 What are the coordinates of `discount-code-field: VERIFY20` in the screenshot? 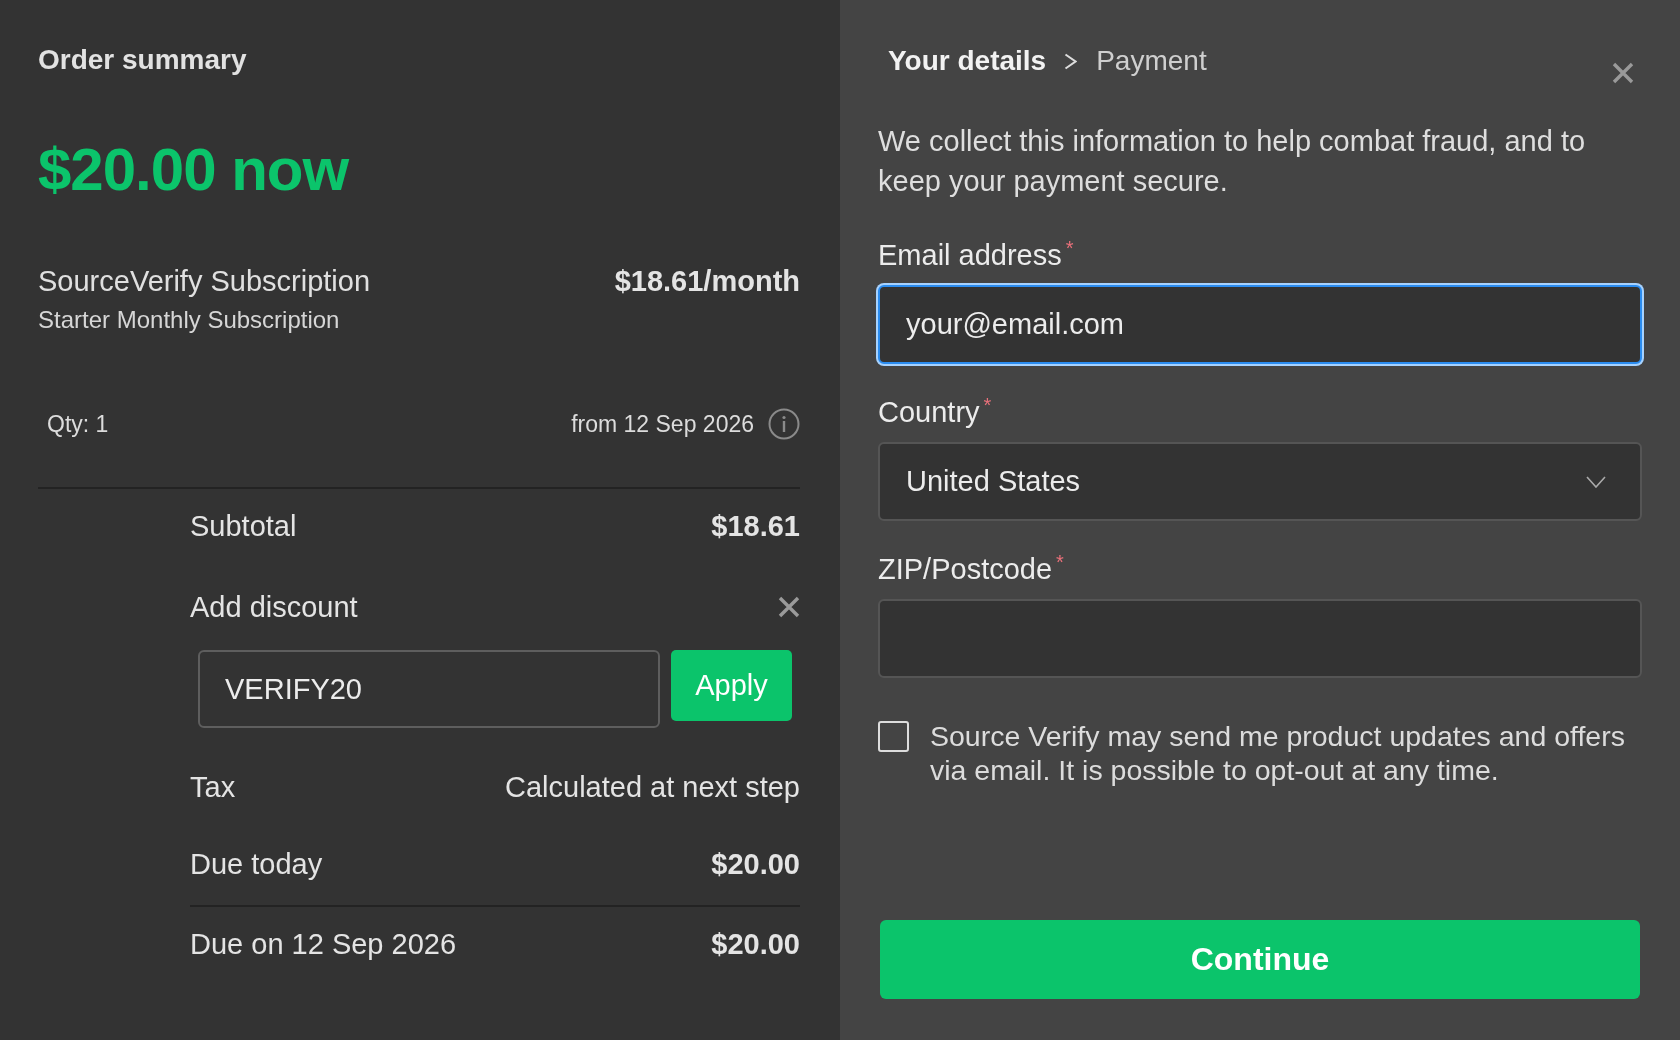 It's located at (429, 689).